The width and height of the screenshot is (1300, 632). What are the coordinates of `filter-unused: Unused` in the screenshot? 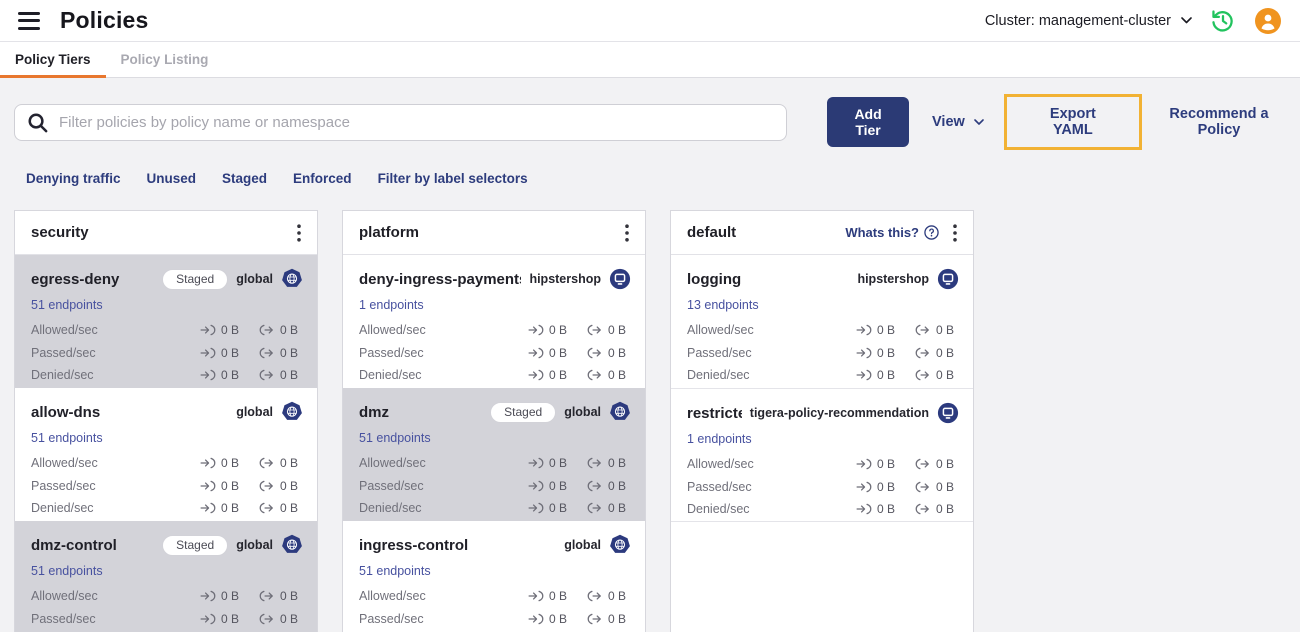 It's located at (172, 178).